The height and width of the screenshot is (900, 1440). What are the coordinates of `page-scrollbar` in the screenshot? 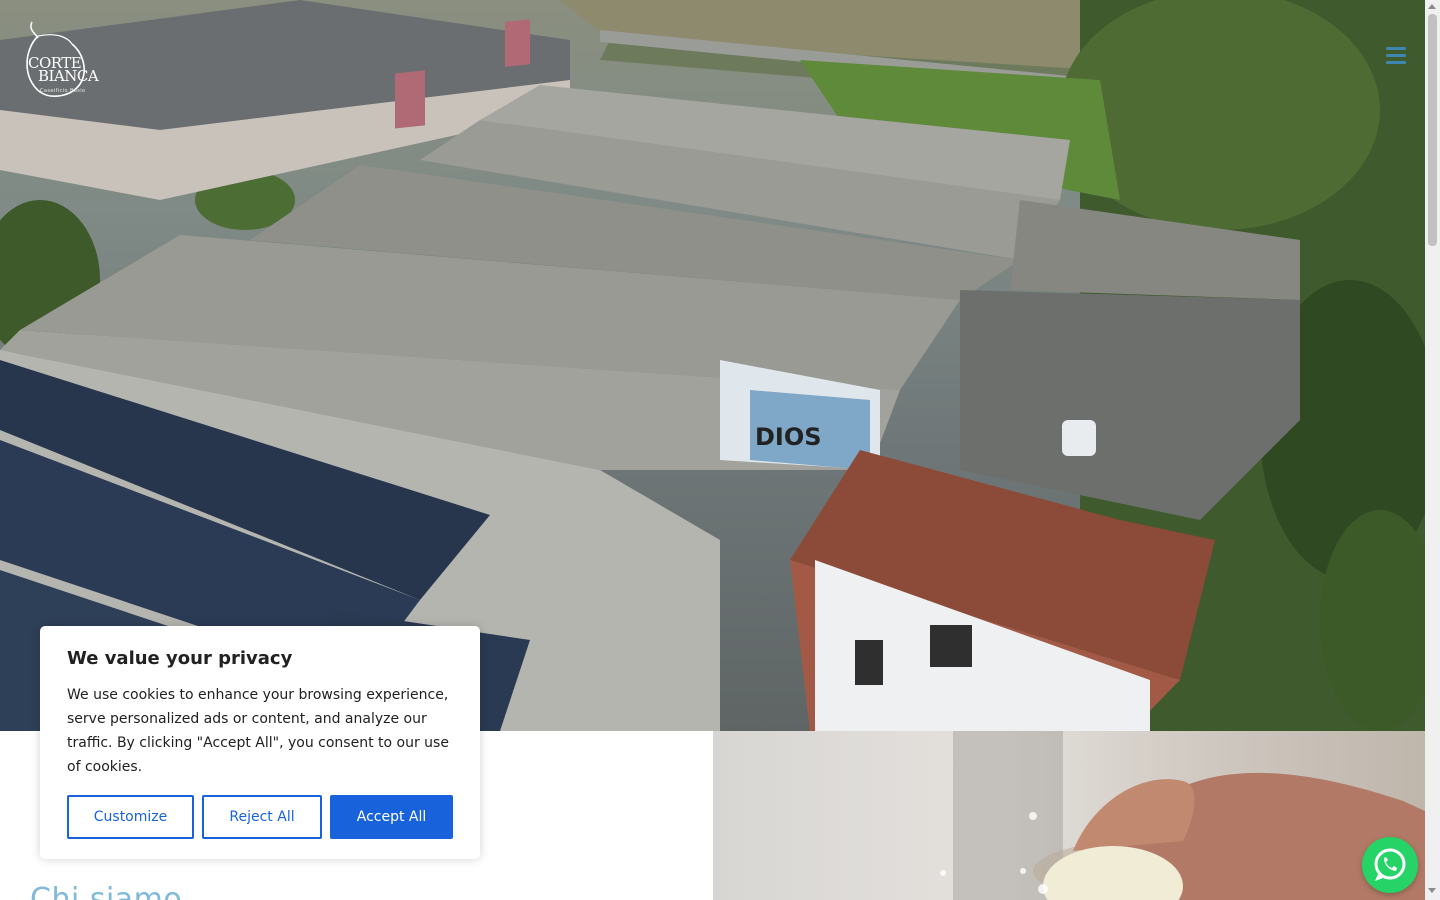 It's located at (1432, 450).